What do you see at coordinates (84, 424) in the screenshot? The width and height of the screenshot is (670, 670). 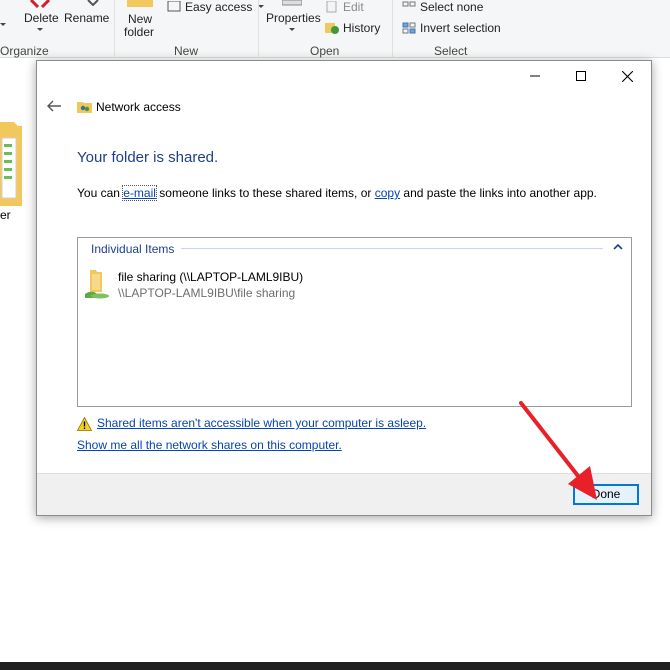 I see `warning-icon` at bounding box center [84, 424].